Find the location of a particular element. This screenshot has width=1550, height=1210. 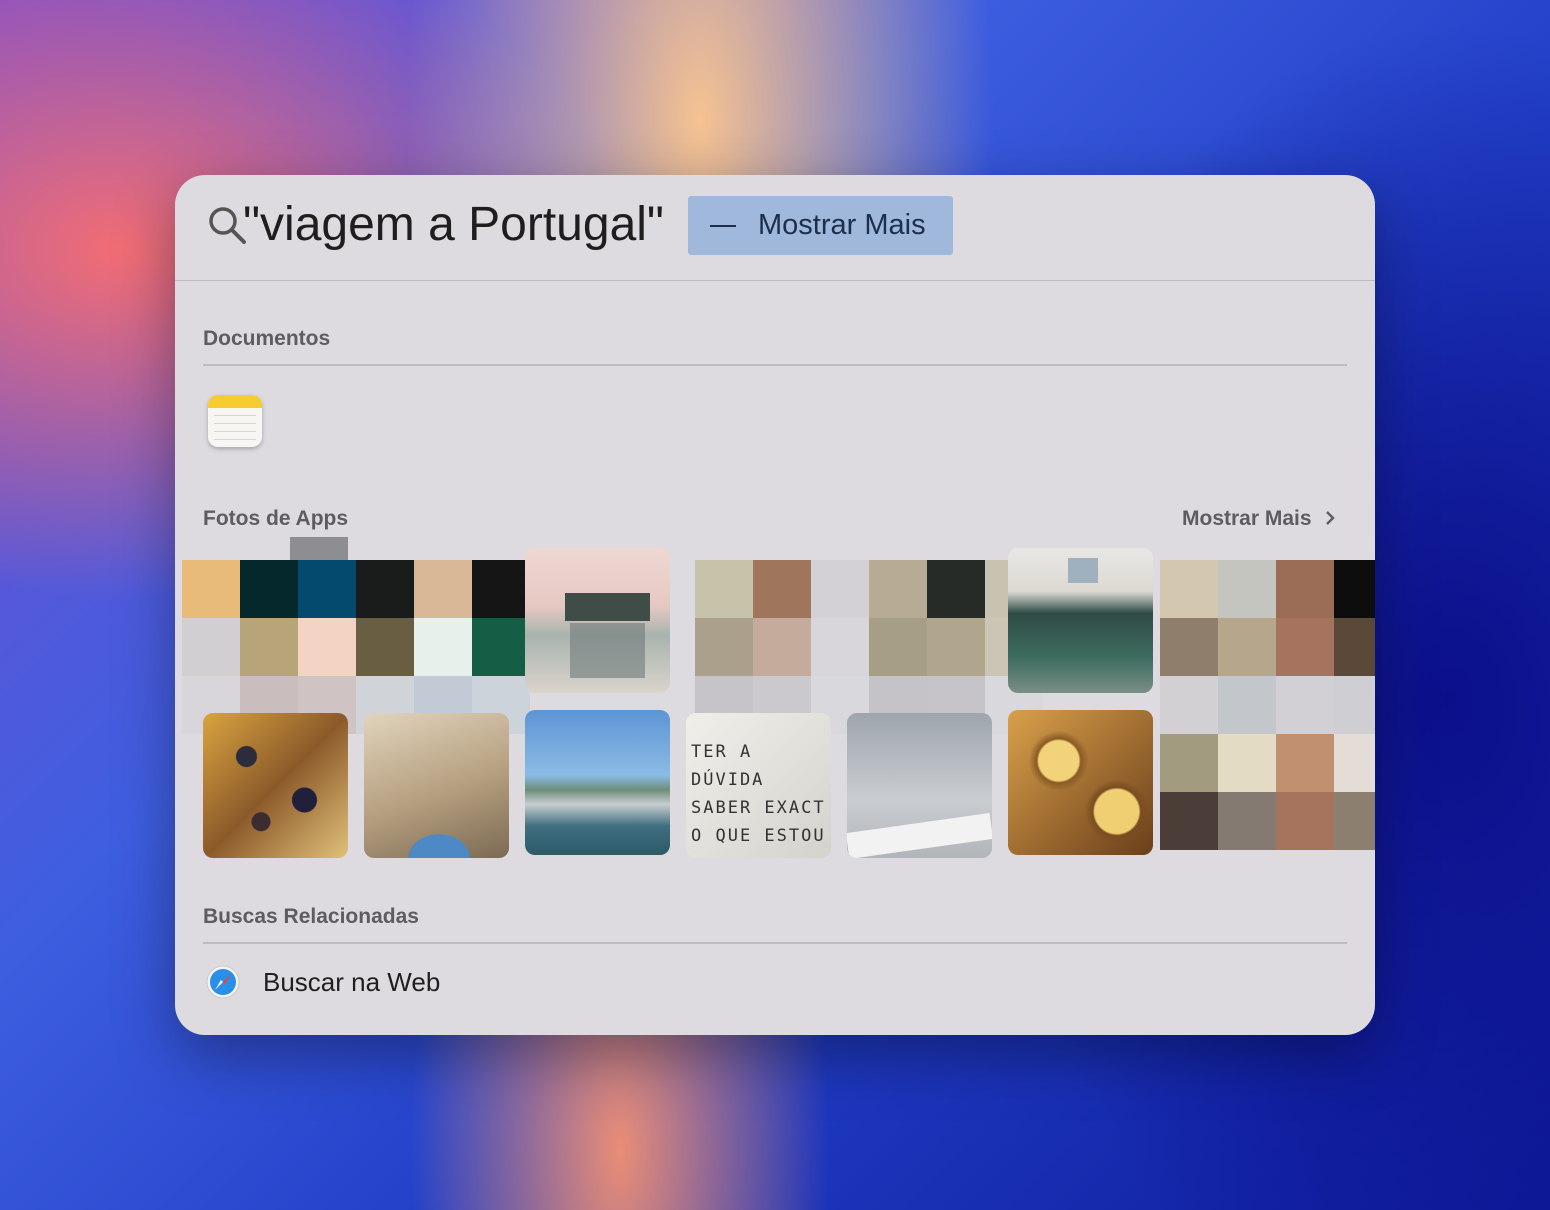

photo-marina is located at coordinates (597, 782).